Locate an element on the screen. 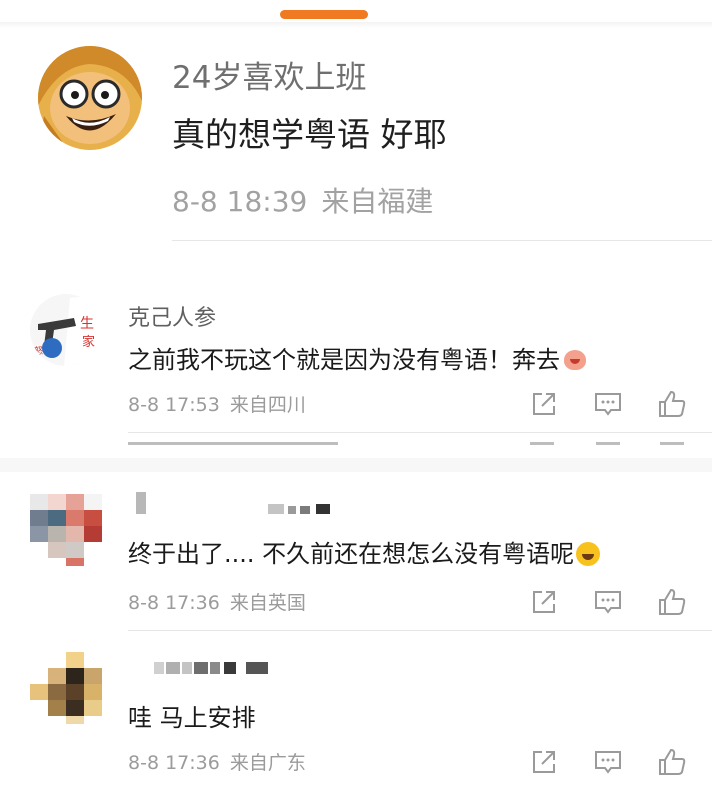 This screenshot has width=712, height=799. comment-username: 克己人参 is located at coordinates (172, 316).